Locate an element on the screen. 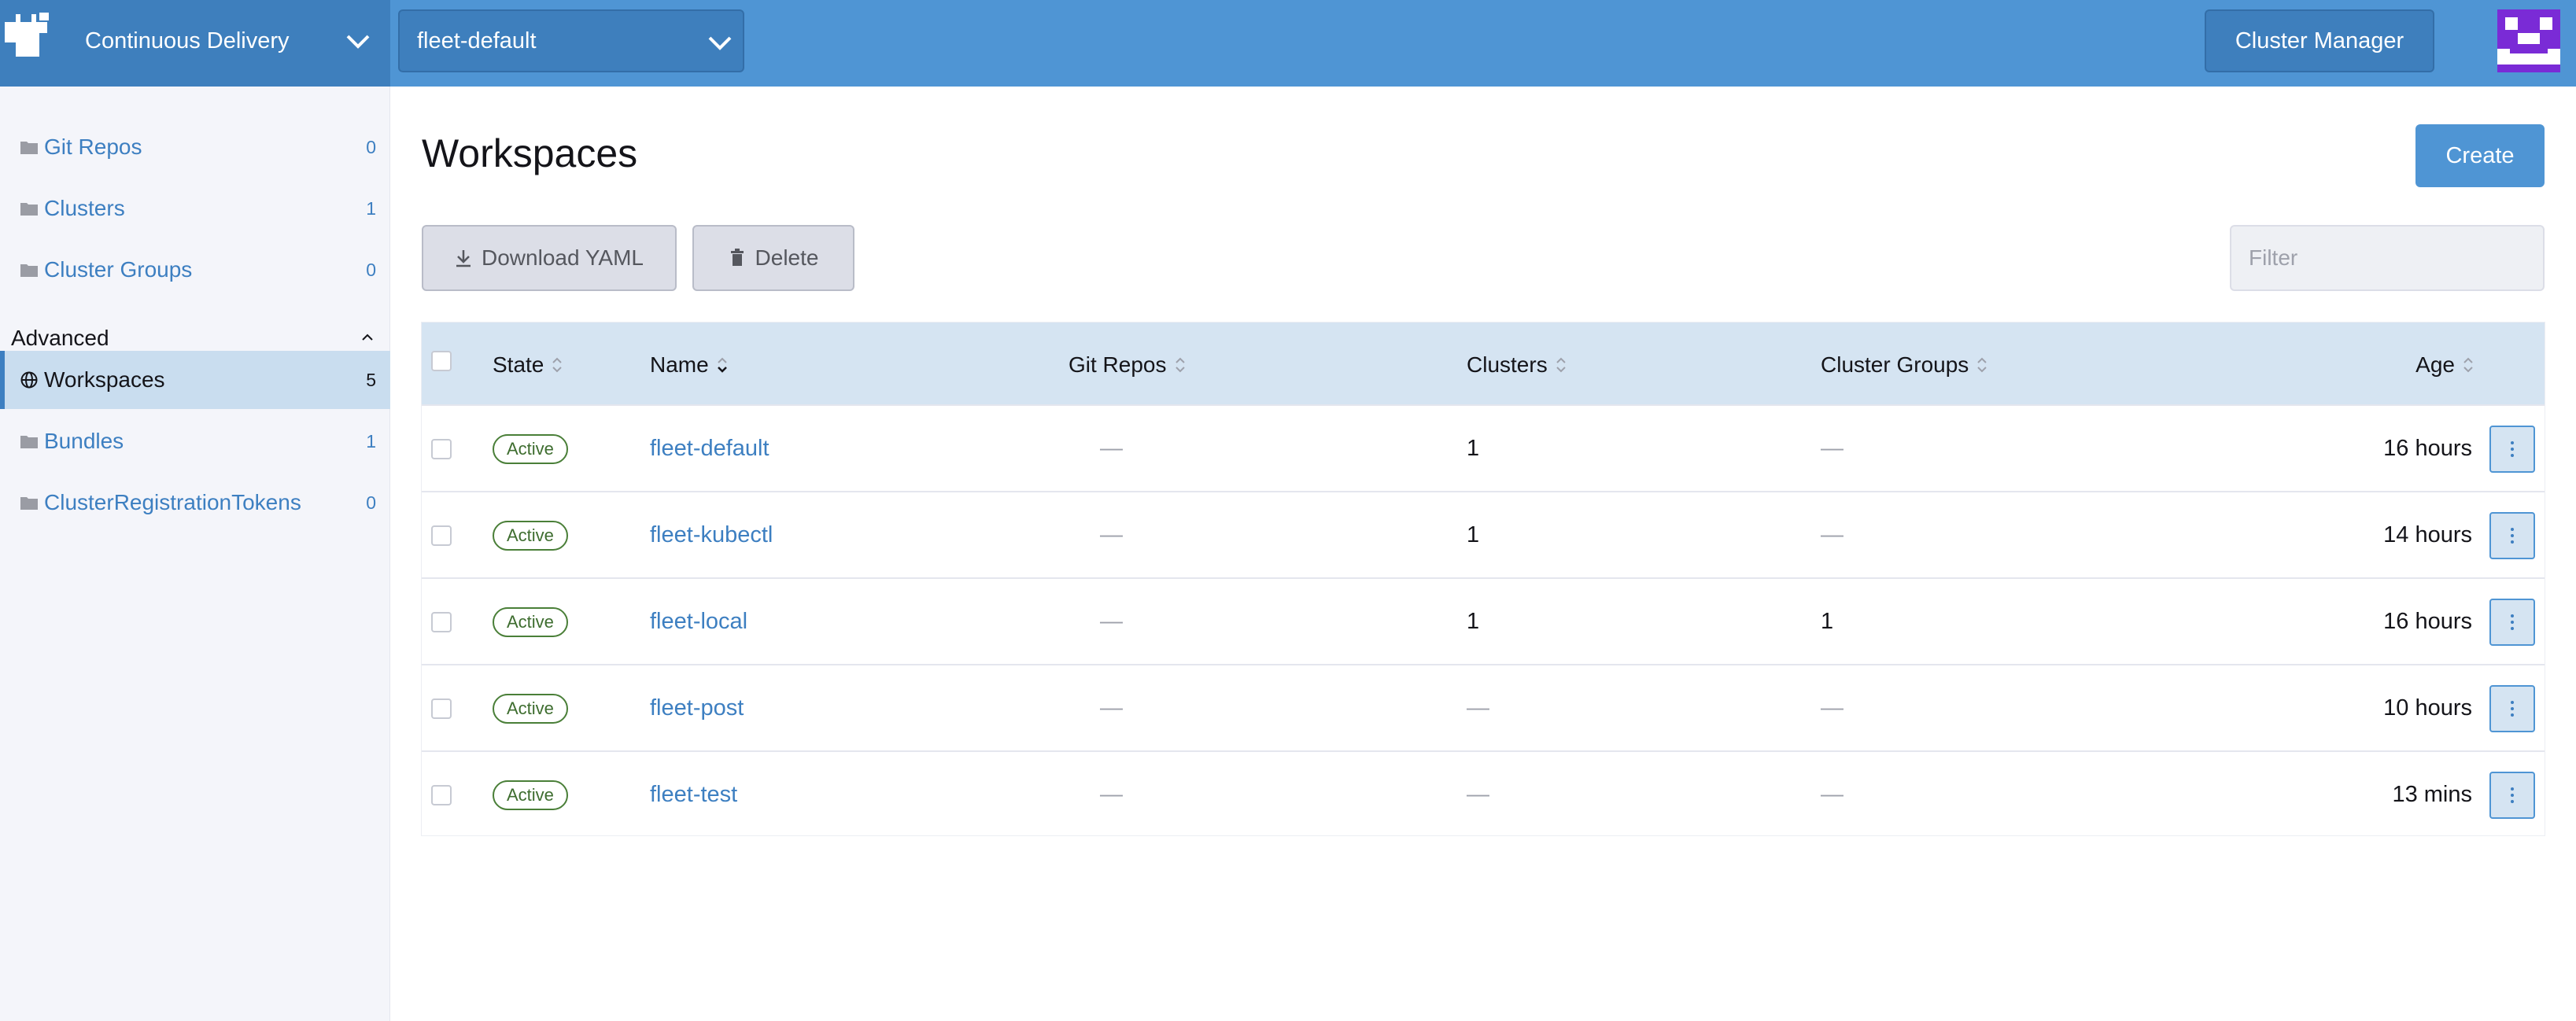  workspace-name-link: fleet-default is located at coordinates (710, 449).